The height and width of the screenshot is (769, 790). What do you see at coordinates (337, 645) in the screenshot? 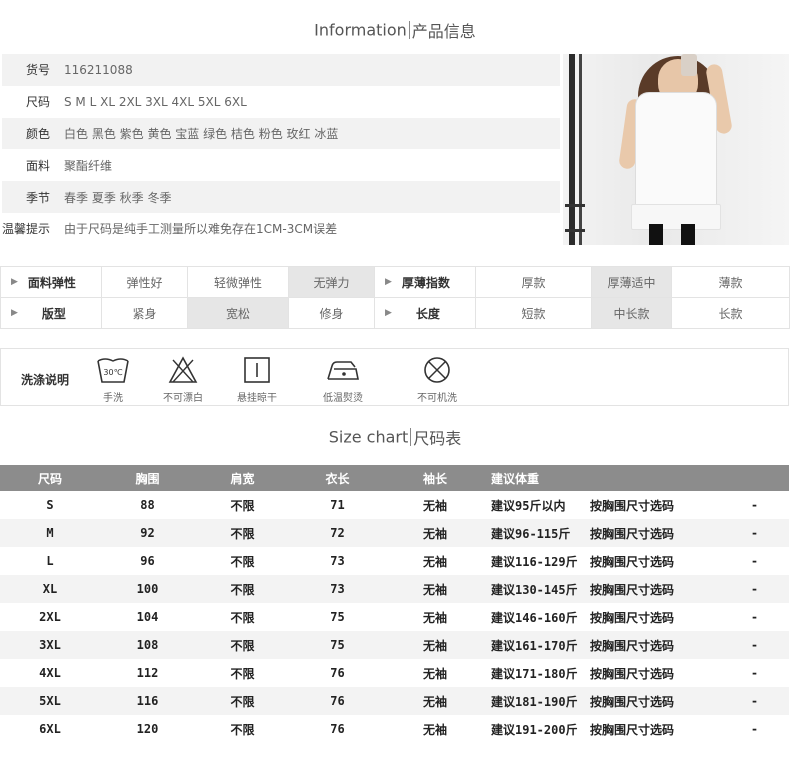
I see `size-cell: 75` at bounding box center [337, 645].